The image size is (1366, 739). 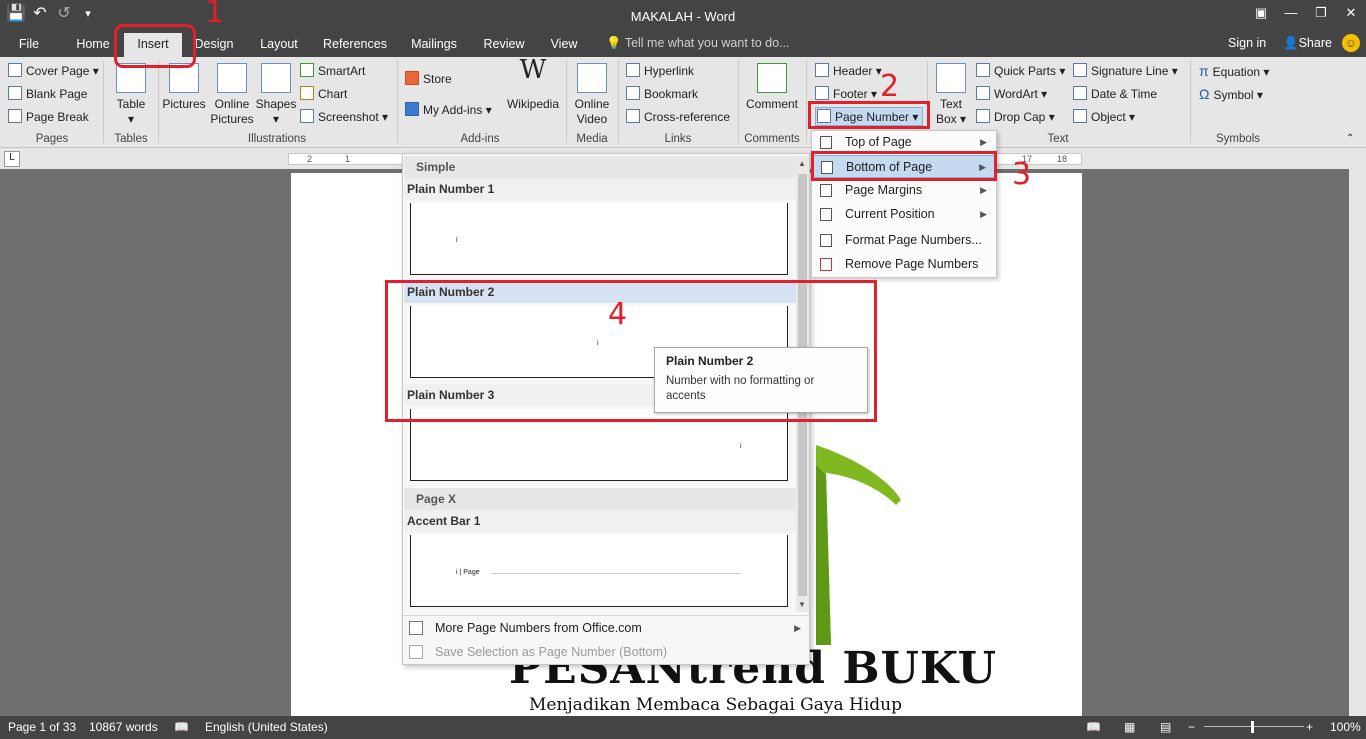 I want to click on menu-item-current-position: Current Position ▶, so click(x=904, y=214).